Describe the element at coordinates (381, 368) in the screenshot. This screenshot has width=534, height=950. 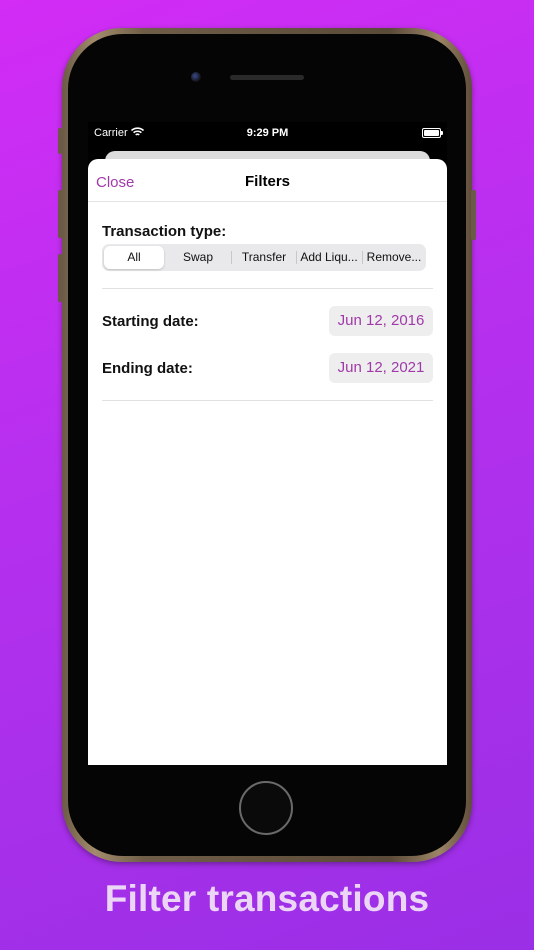
I see `ending-date-picker: Jun 12, 2021` at that location.